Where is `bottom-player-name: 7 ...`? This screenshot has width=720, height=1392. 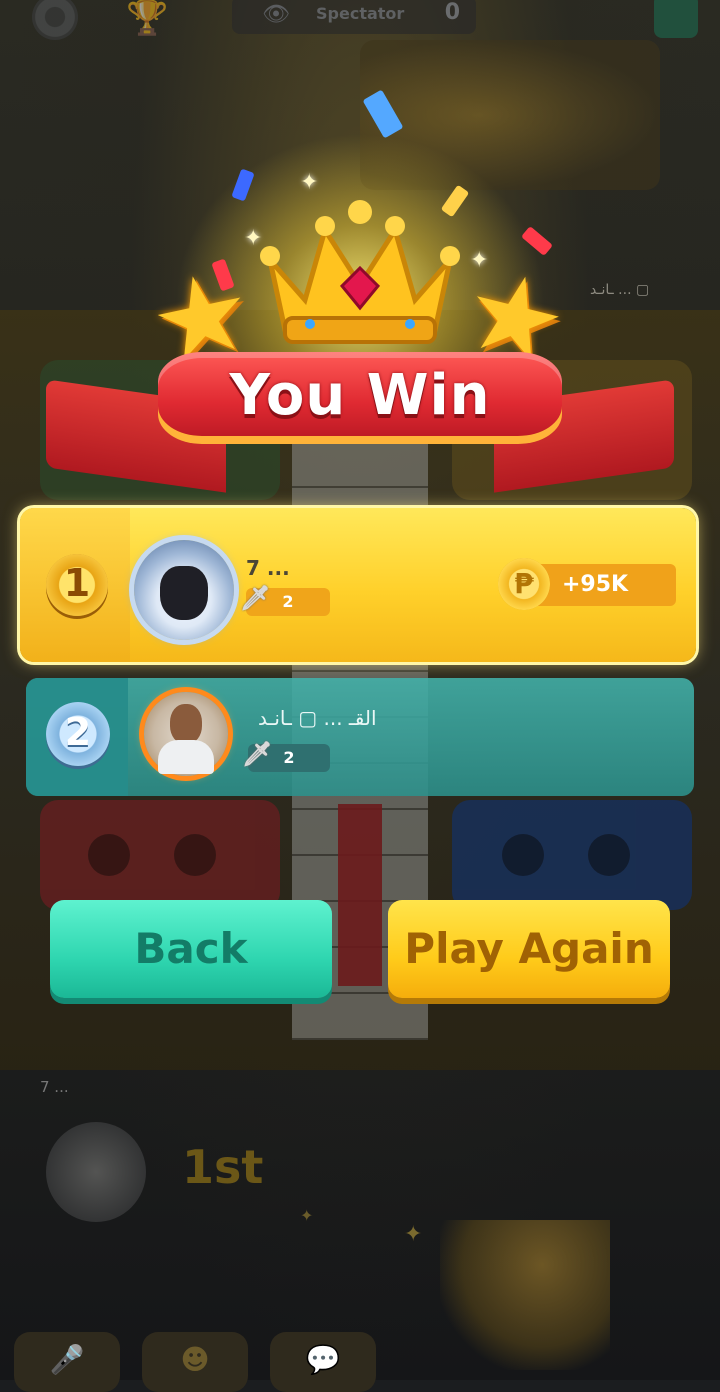 bottom-player-name: 7 ... is located at coordinates (54, 1087).